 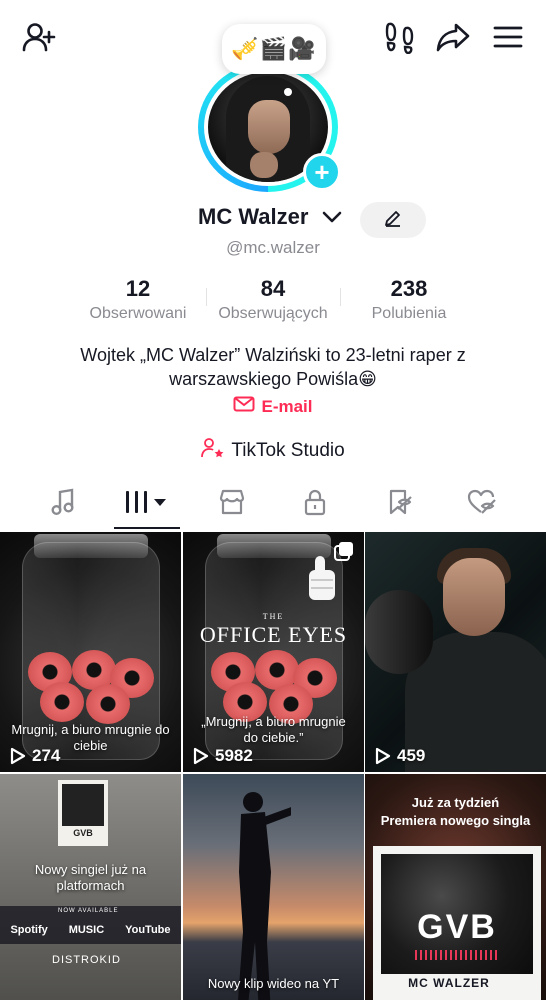 I want to click on following-stat: 12 Obserwowani, so click(x=138, y=299).